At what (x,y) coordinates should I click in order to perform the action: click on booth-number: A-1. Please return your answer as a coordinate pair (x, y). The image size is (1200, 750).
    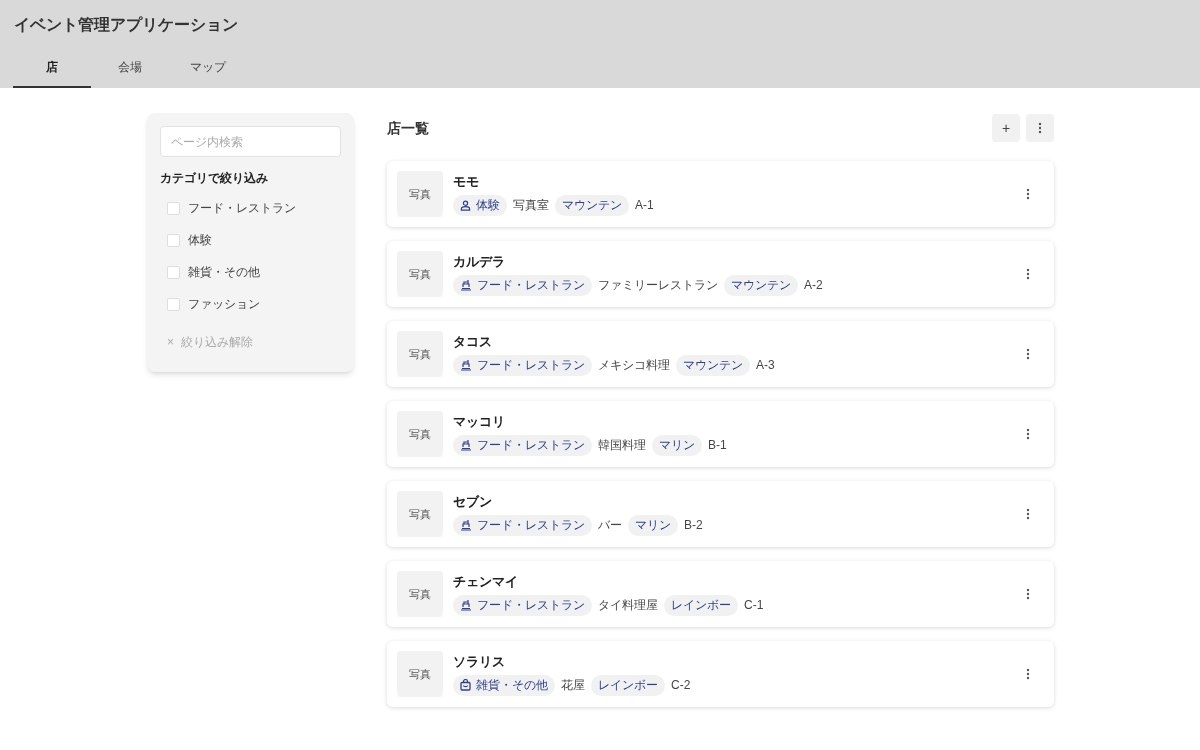
    Looking at the image, I should click on (644, 206).